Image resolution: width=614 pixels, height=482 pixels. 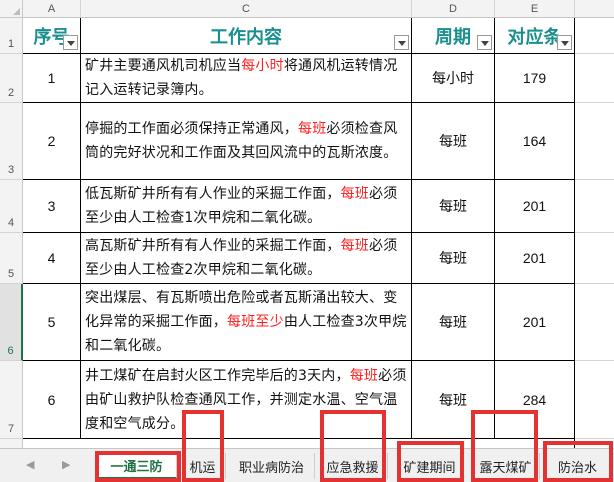 What do you see at coordinates (272, 466) in the screenshot?
I see `sheet-tab: 职业病防治` at bounding box center [272, 466].